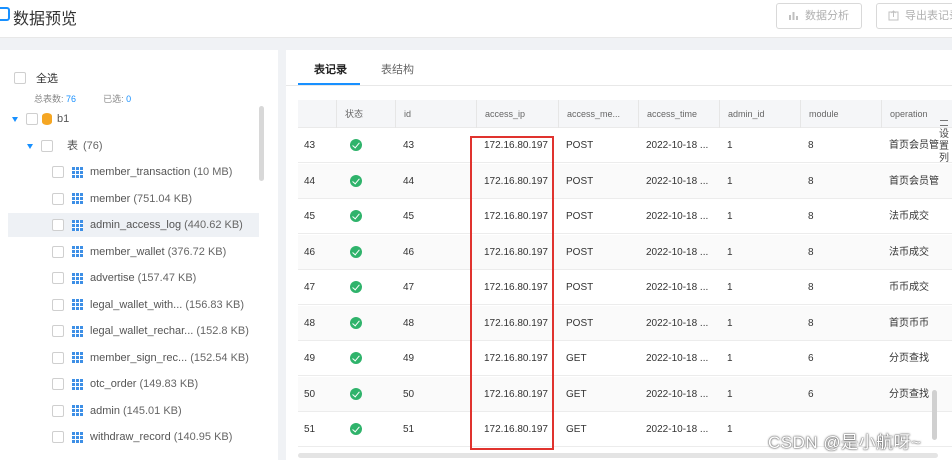 This screenshot has height=460, width=952. I want to click on tree-node-tables-group: 表 (76), so click(65, 146).